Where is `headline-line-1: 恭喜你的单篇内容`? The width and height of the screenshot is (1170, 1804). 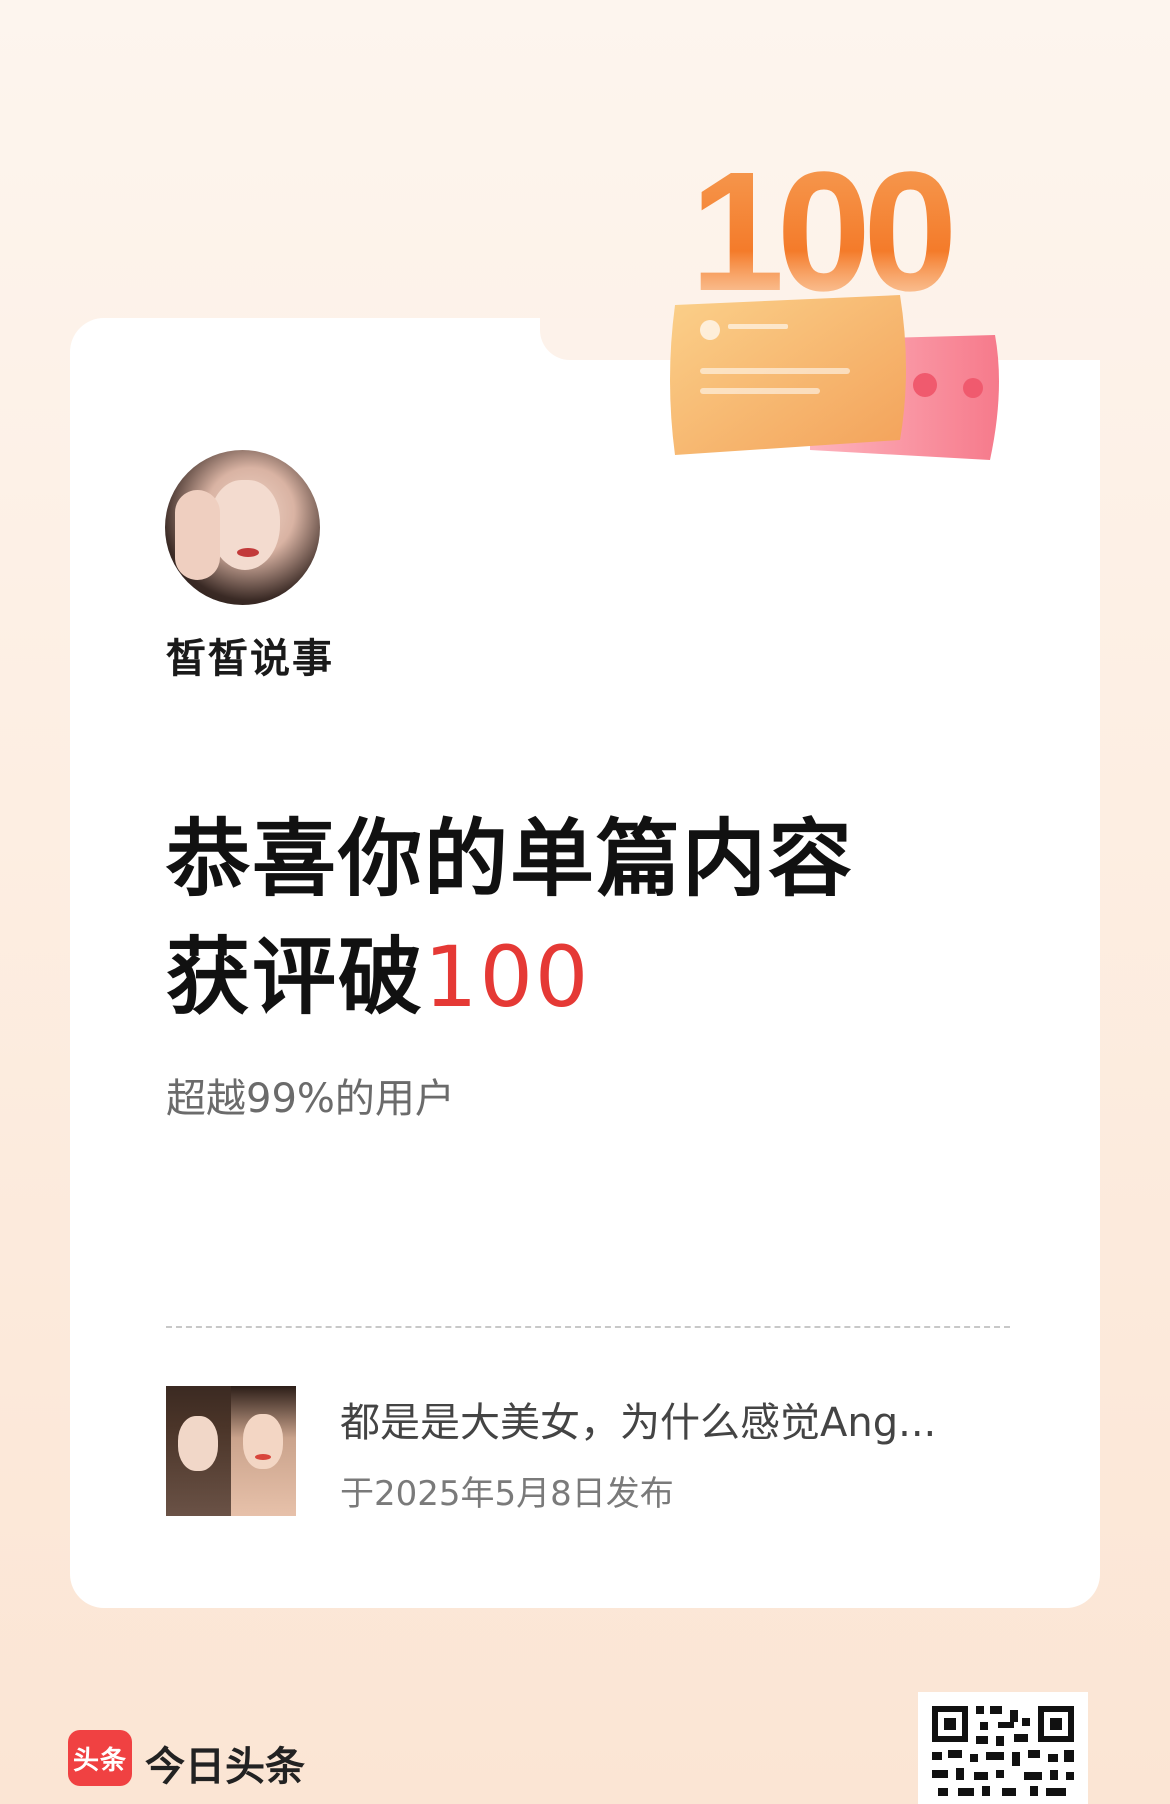
headline-line-1: 恭喜你的单篇内容 is located at coordinates (510, 859).